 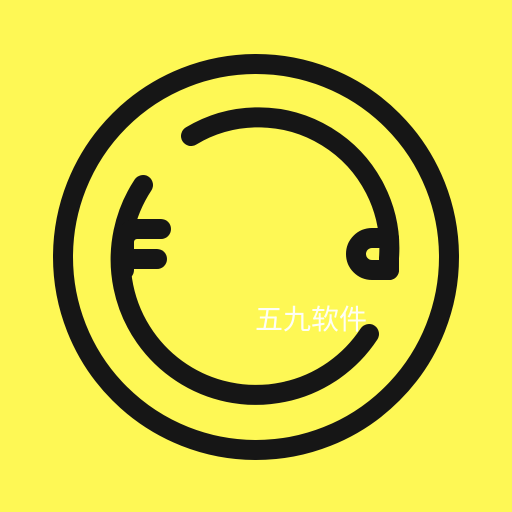 What do you see at coordinates (311, 319) in the screenshot?
I see `watermark-text: 五九软件` at bounding box center [311, 319].